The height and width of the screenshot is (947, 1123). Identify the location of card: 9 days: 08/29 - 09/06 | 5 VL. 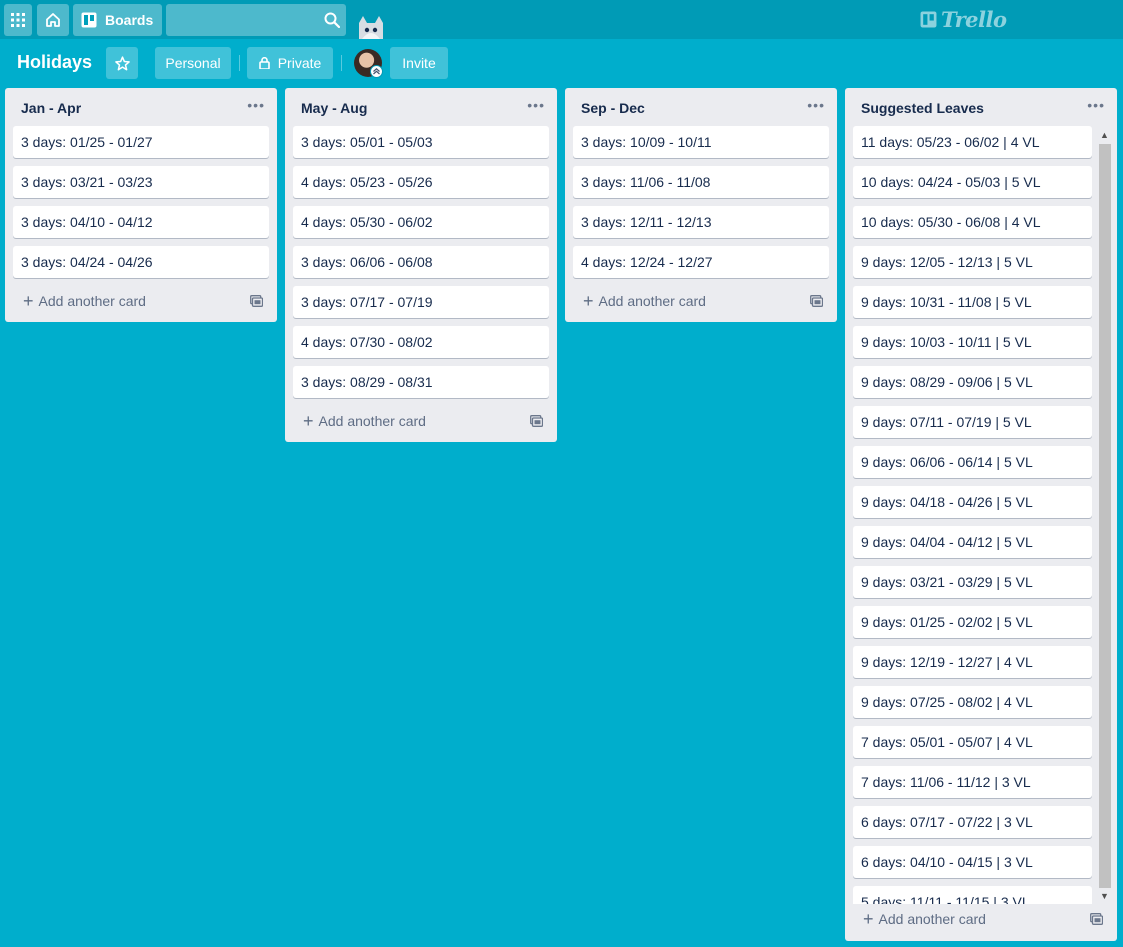
(972, 382).